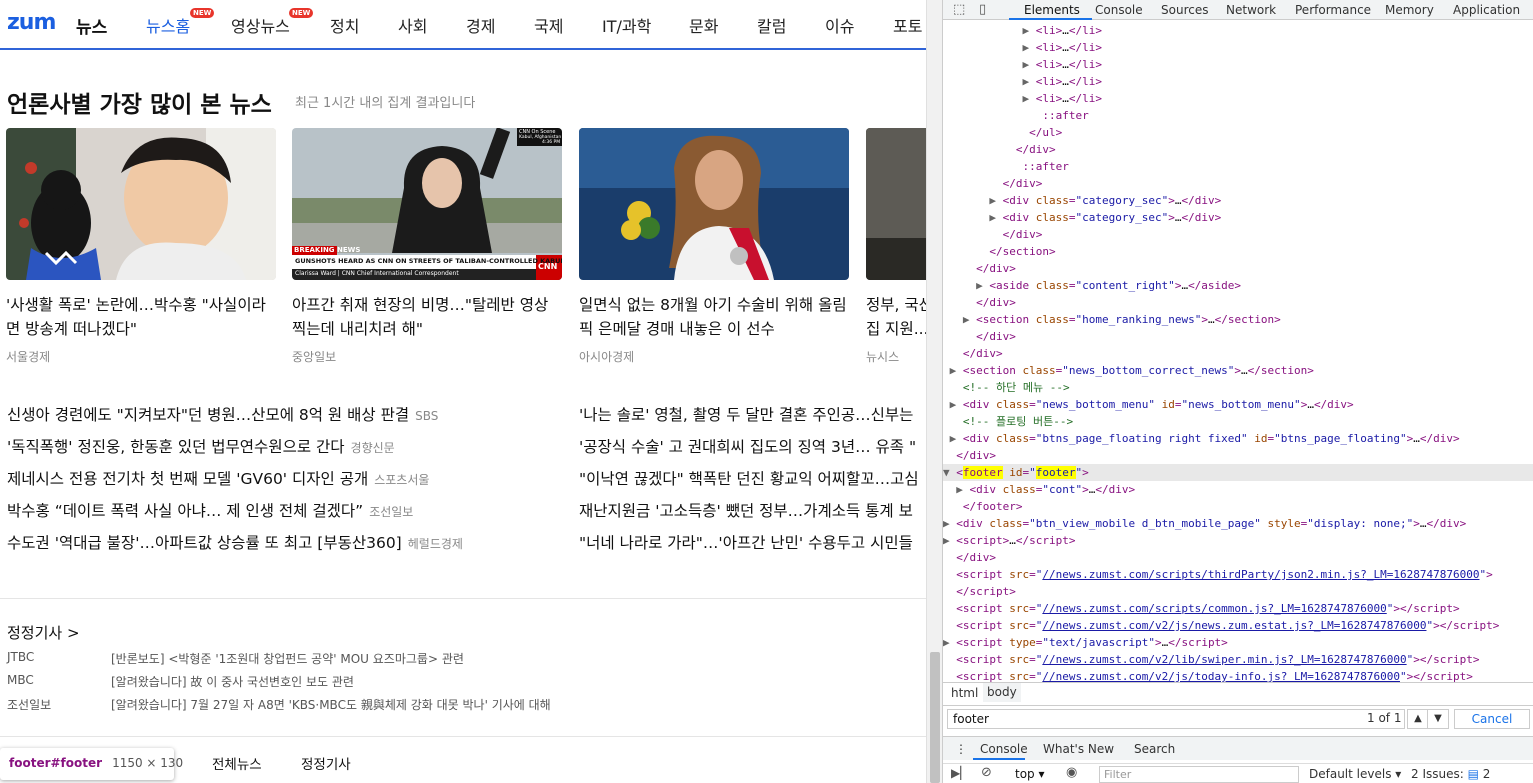 Image resolution: width=1533 pixels, height=783 pixels. What do you see at coordinates (896, 204) in the screenshot?
I see `partial-photo` at bounding box center [896, 204].